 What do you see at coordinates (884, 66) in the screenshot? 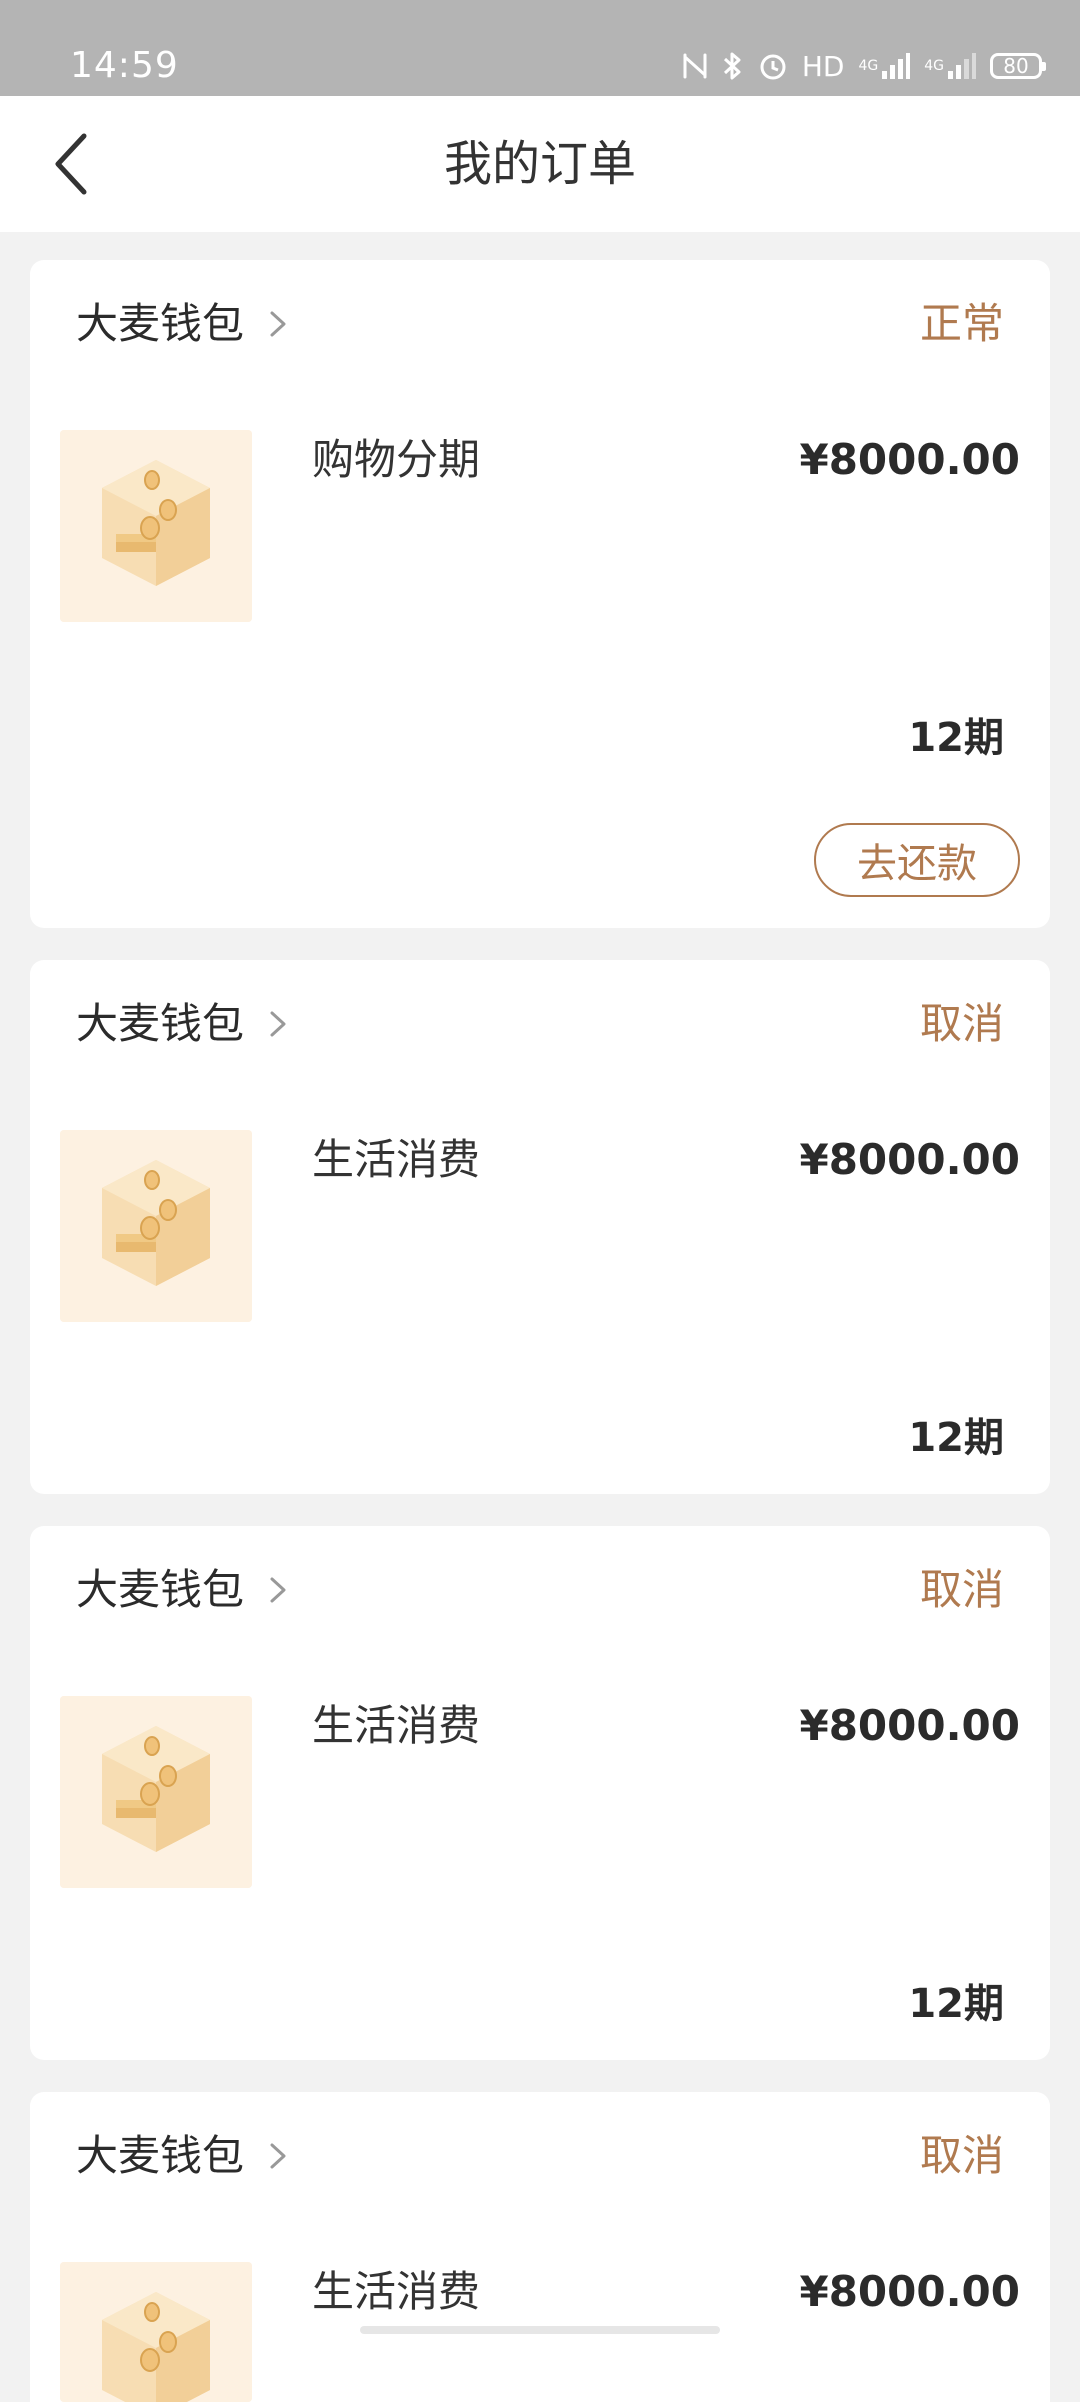
I see `signal-icon-1: 4G` at bounding box center [884, 66].